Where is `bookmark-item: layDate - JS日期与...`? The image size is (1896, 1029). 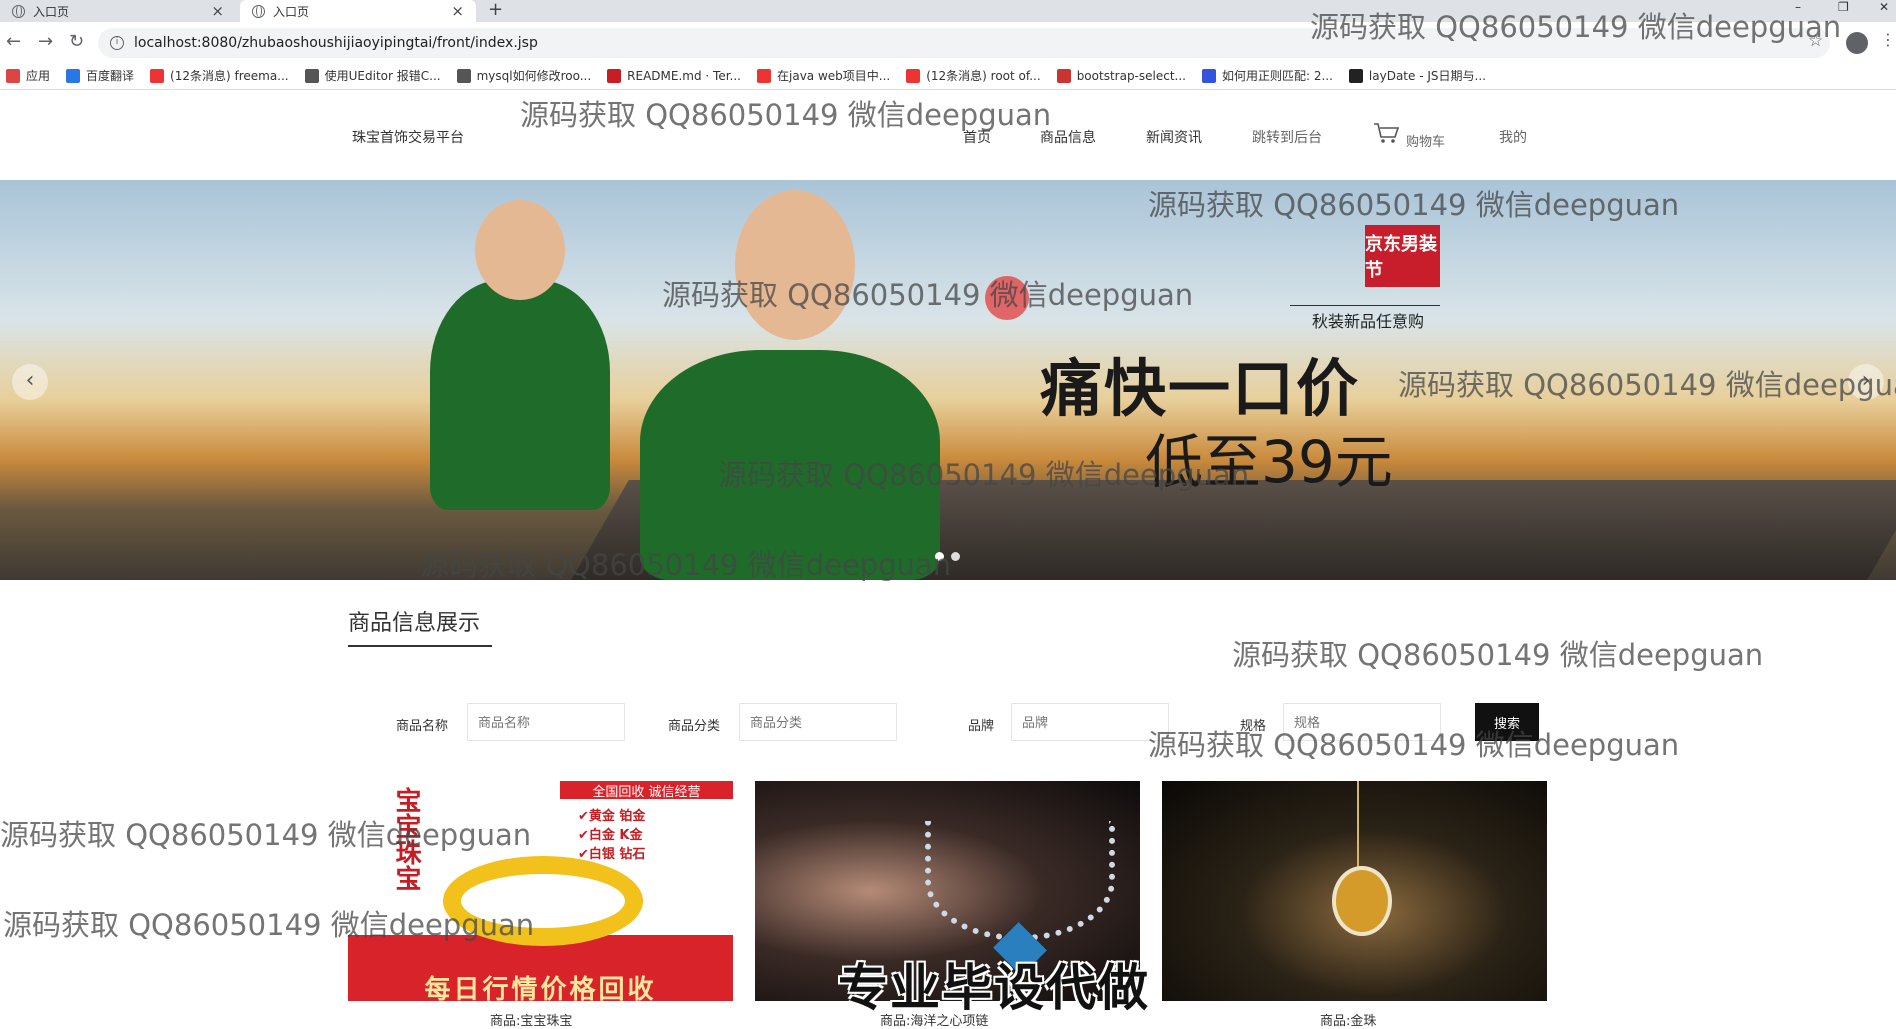 bookmark-item: layDate - JS日期与... is located at coordinates (1417, 75).